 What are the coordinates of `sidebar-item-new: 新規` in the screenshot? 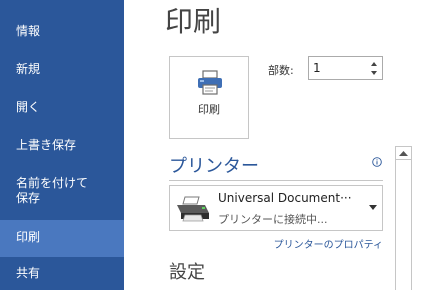 It's located at (62, 70).